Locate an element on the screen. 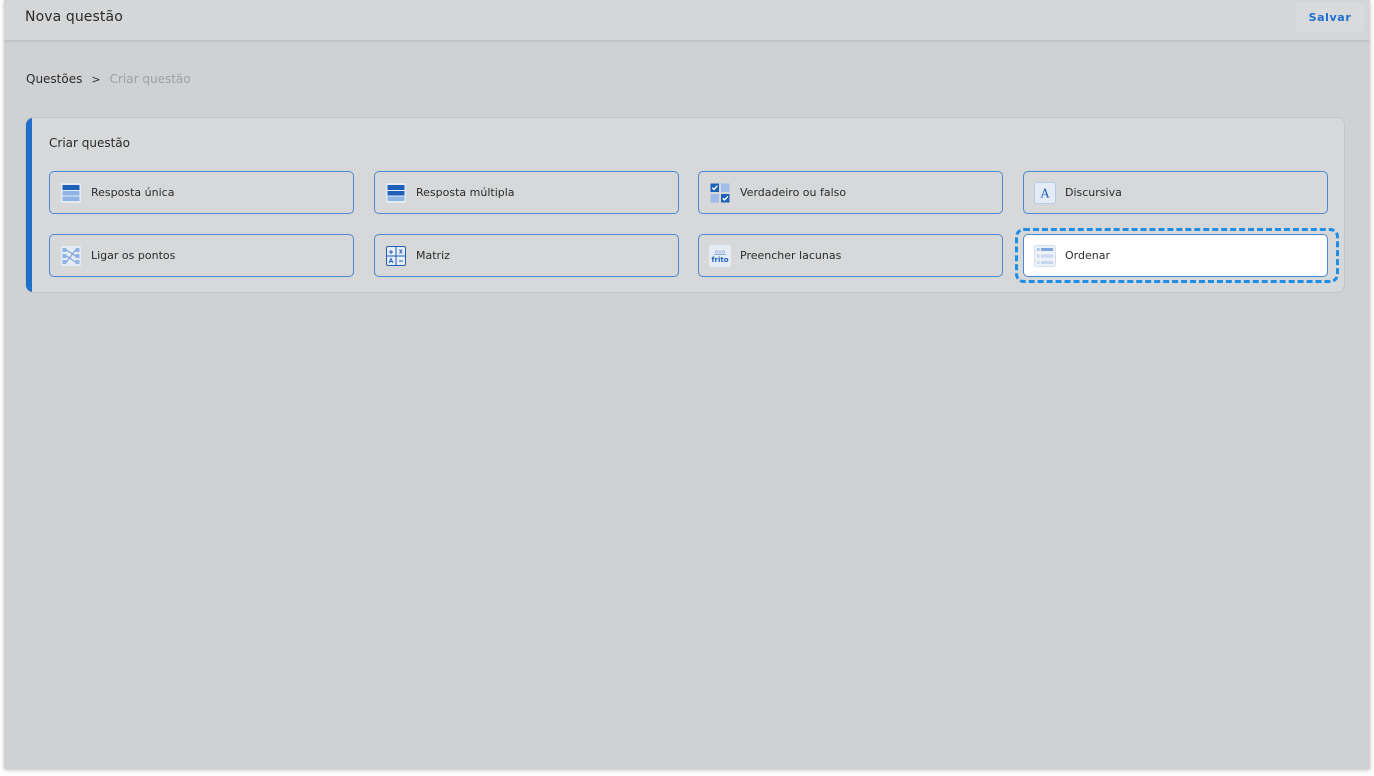  option-label: Resposta única is located at coordinates (133, 192).